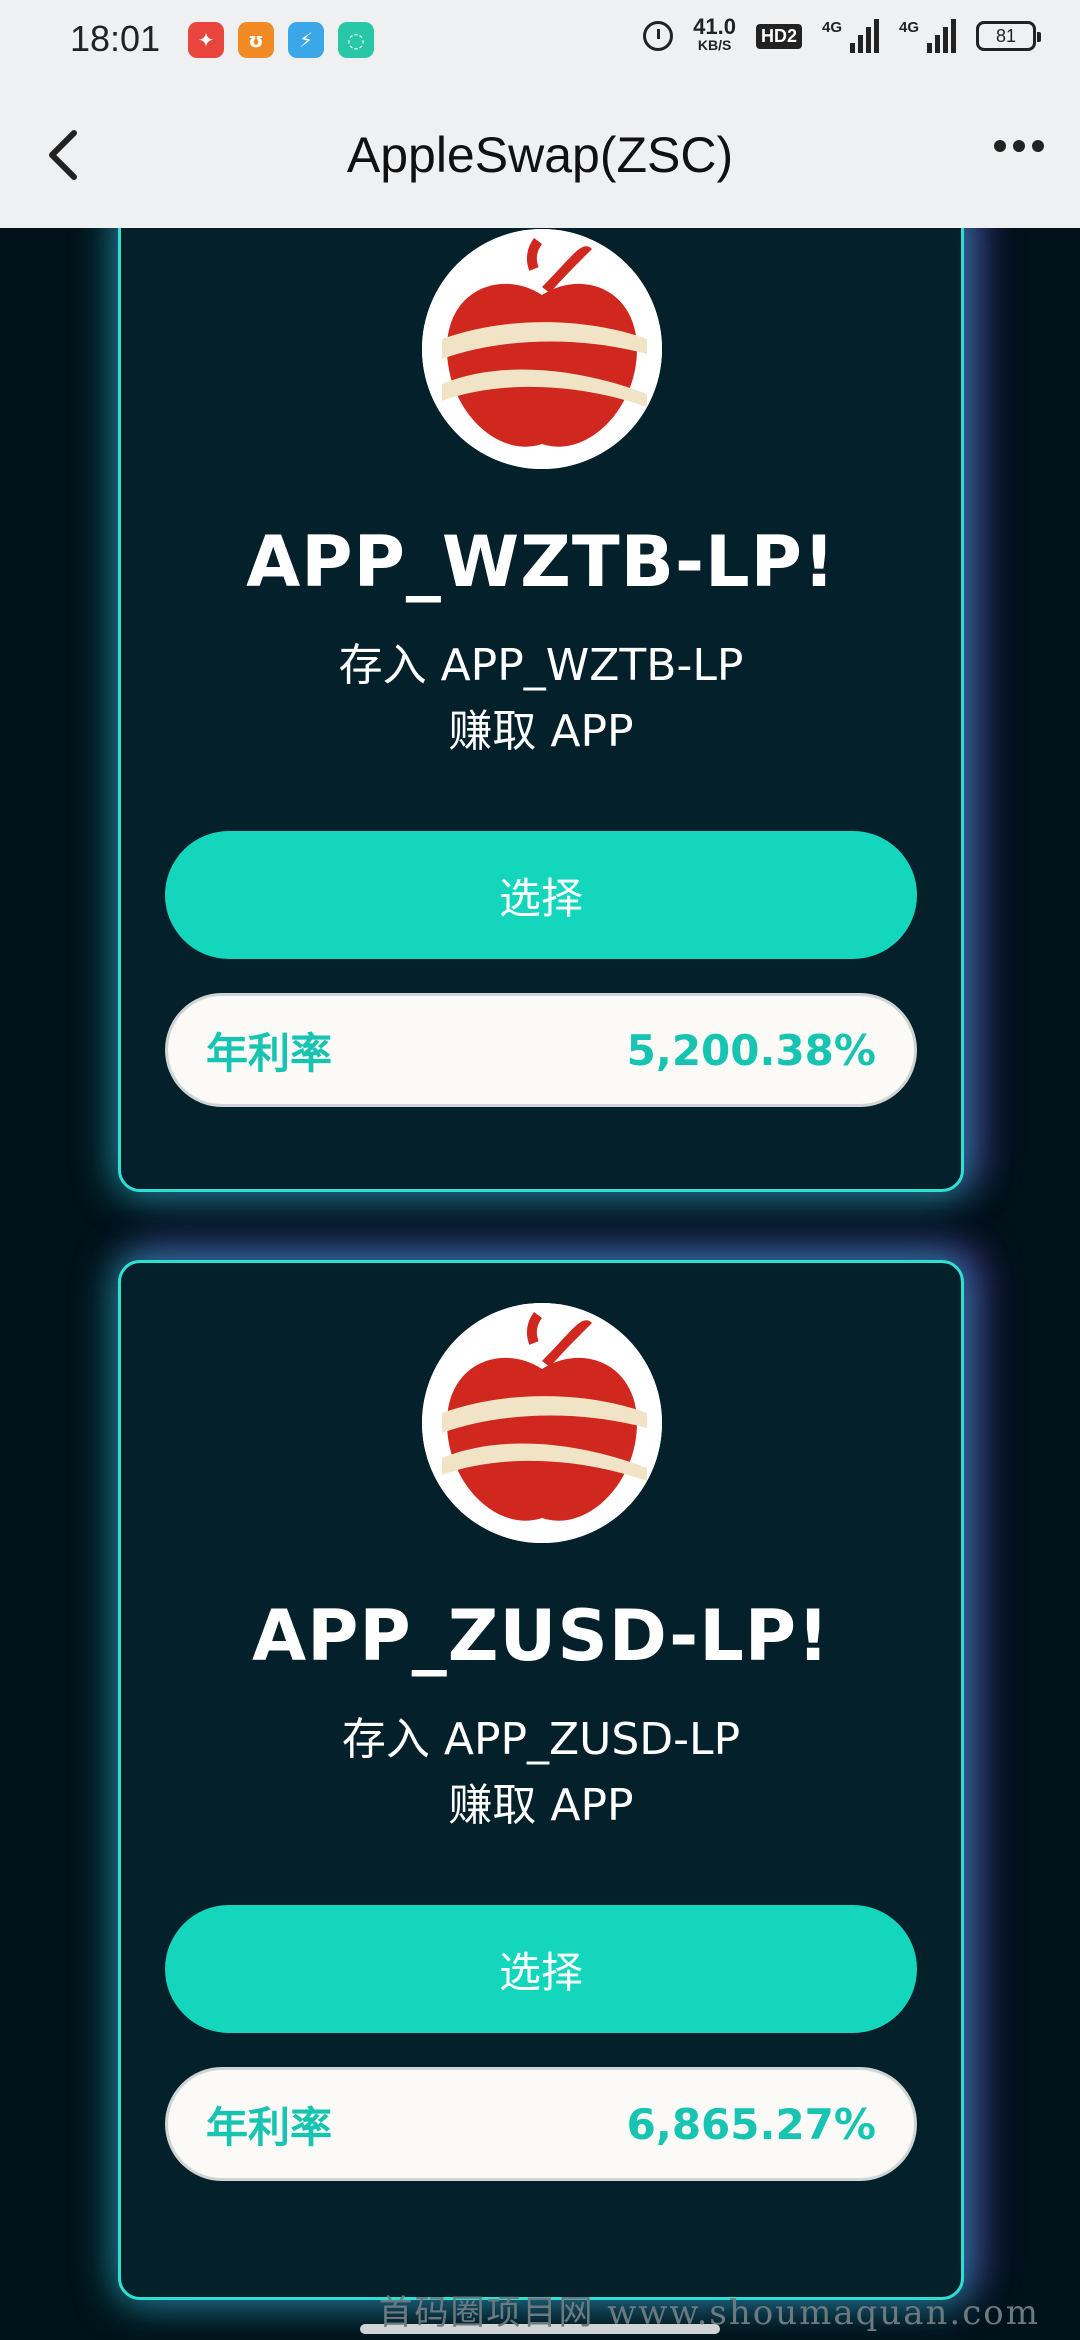 This screenshot has height=2340, width=1080. I want to click on status-bar: 18:01 ✦ ʊ ⚡ ◌ 41.0 KB/S HD2 4G 4G 81, so click(540, 41).